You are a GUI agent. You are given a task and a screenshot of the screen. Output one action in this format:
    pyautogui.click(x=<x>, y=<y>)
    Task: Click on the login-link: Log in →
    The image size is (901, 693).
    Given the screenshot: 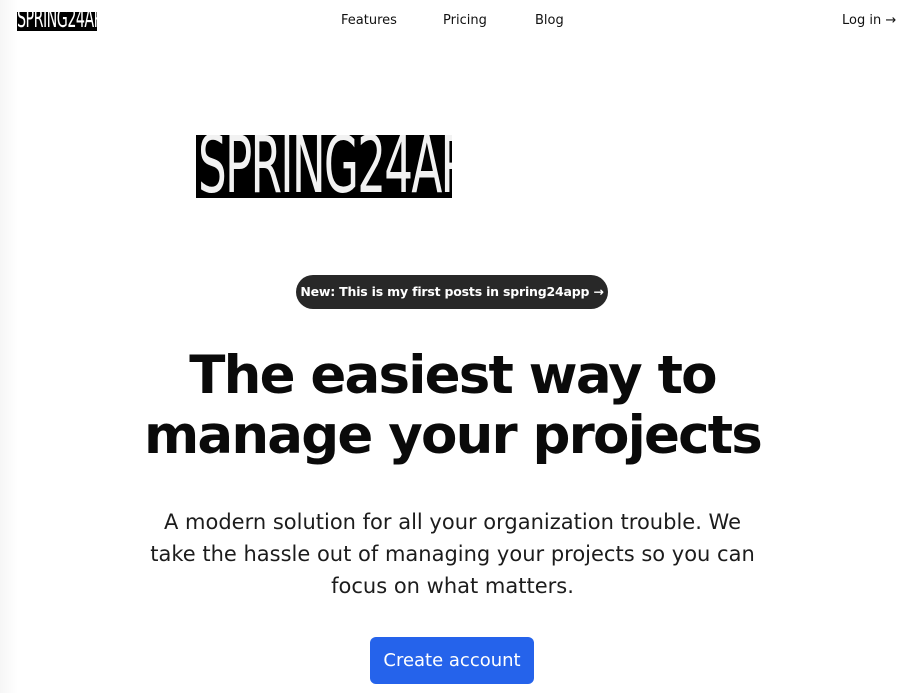 What is the action you would take?
    pyautogui.click(x=869, y=21)
    